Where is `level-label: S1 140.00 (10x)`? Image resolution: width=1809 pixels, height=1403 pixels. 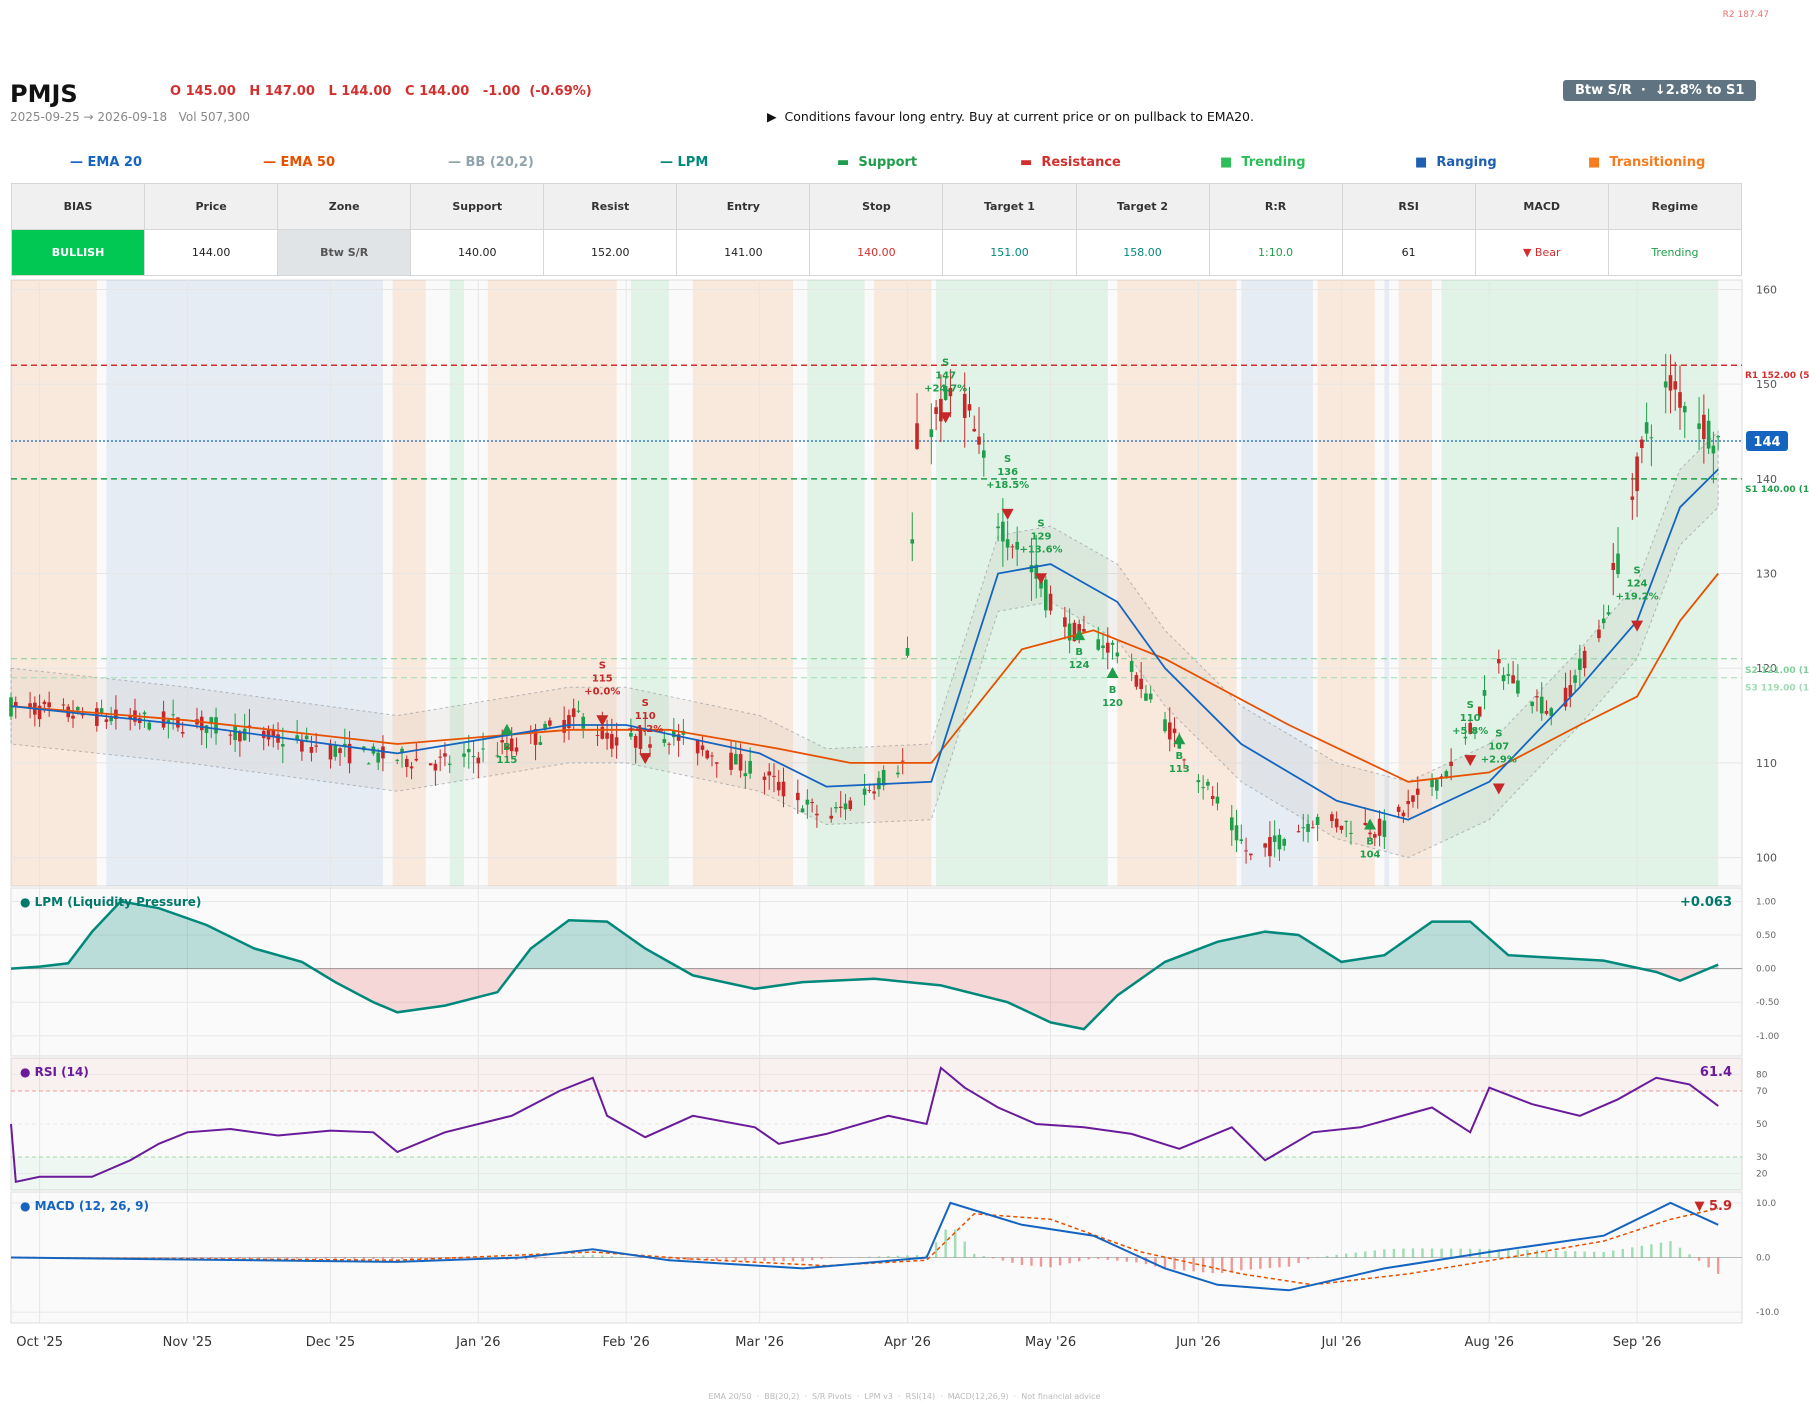 level-label: S1 140.00 (10x) is located at coordinates (1777, 490).